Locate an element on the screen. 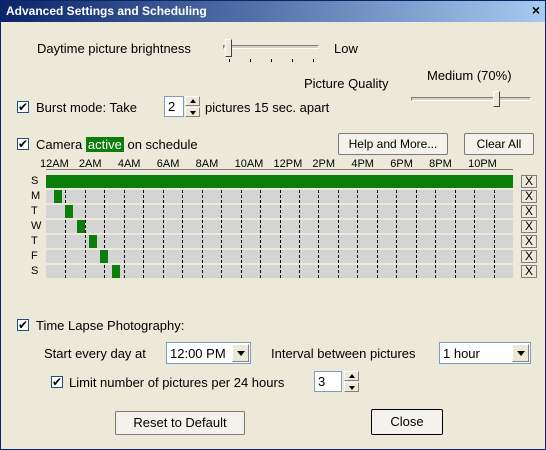 This screenshot has height=450, width=546. limit-count-spinner is located at coordinates (351, 381).